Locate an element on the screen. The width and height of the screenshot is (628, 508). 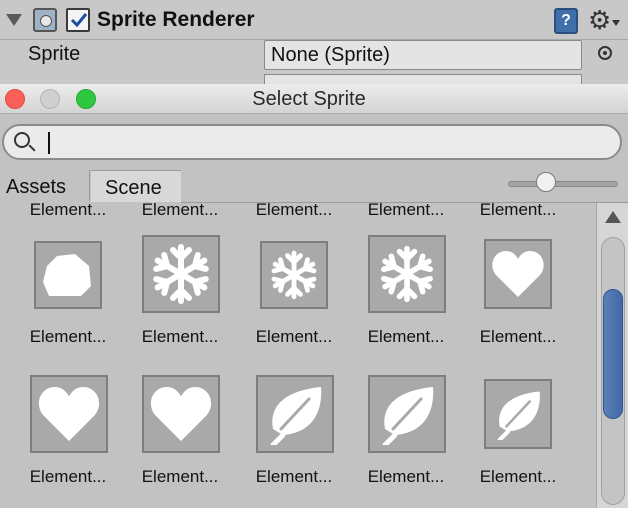
checkmark-icon is located at coordinates (79, 20).